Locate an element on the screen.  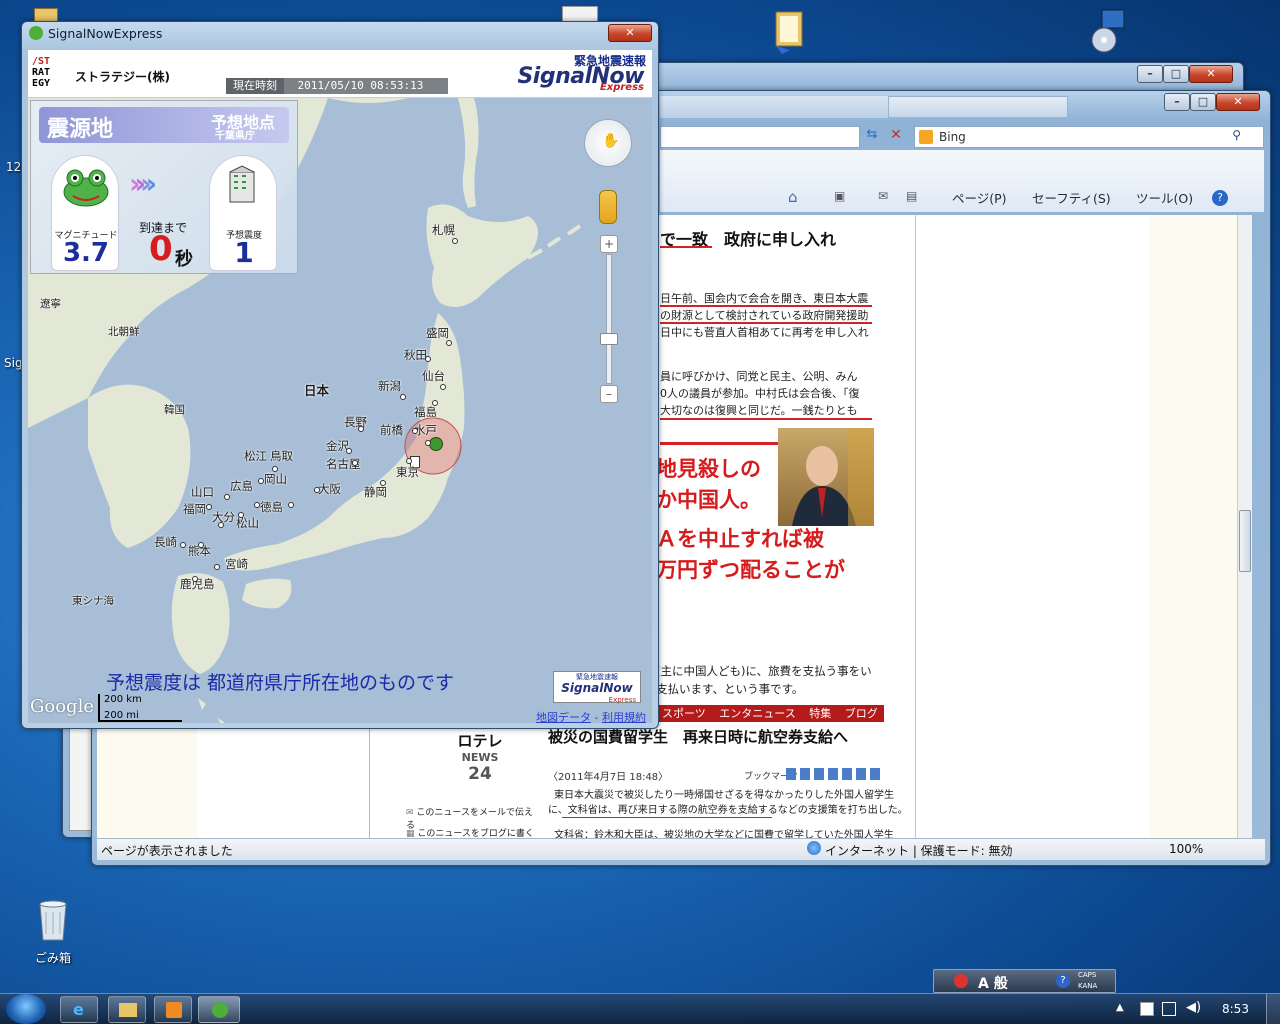
tray-flag-icon is located at coordinates (1147, 1009).